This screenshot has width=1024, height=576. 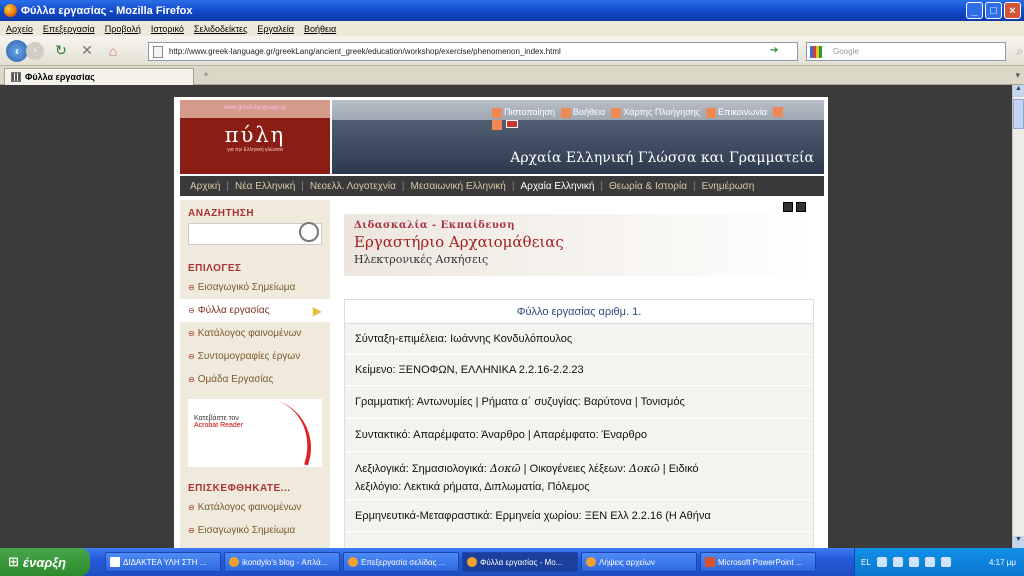 What do you see at coordinates (1018, 316) in the screenshot?
I see `vertical-scrollbar: ▲ ▼` at bounding box center [1018, 316].